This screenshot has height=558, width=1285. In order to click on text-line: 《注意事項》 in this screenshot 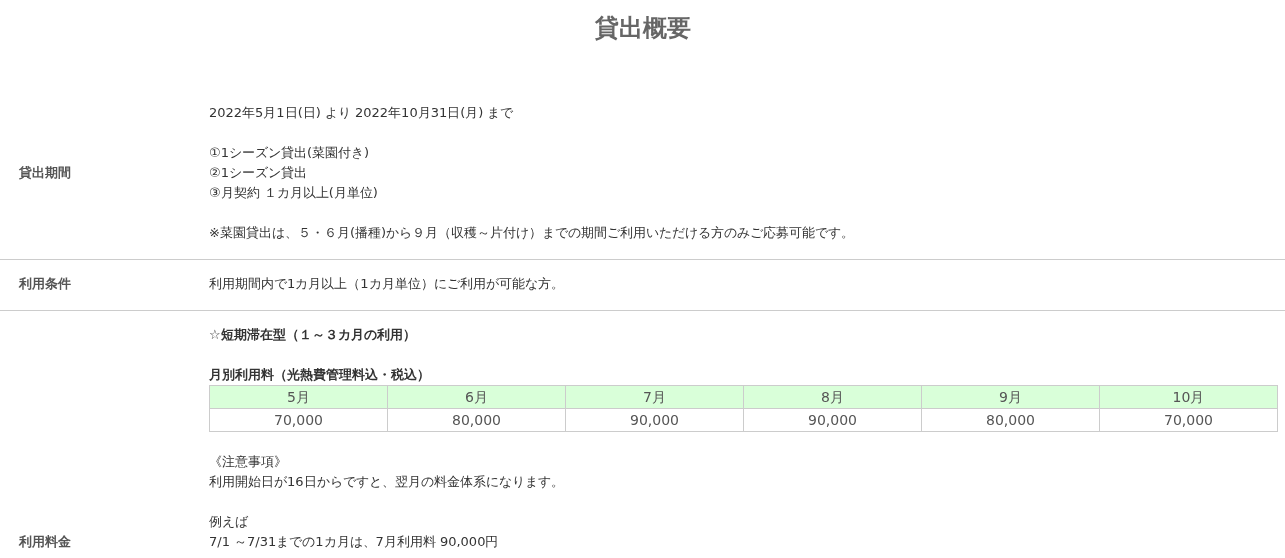, I will do `click(248, 462)`.